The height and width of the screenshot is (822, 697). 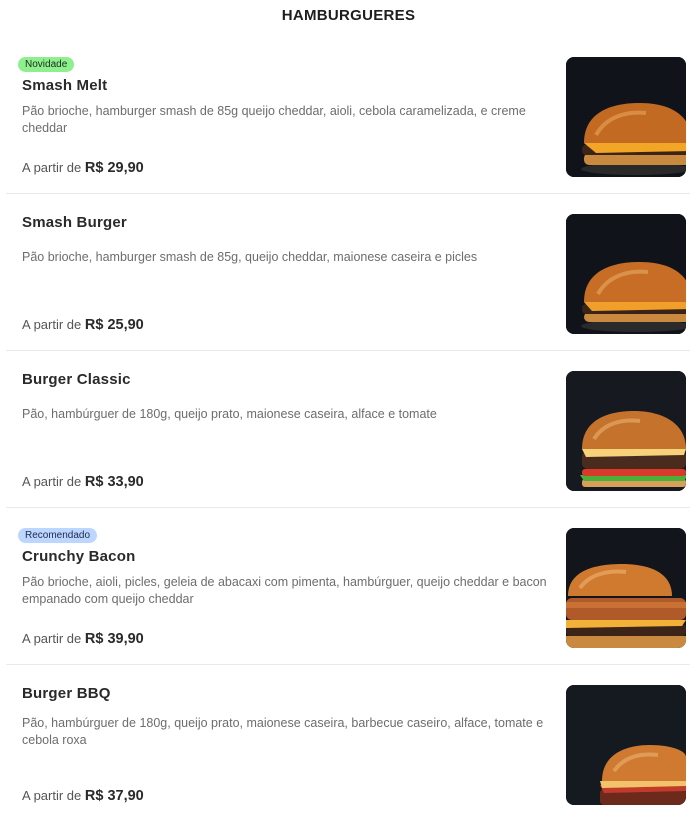 I want to click on section-title: HAMBURGUERES, so click(x=348, y=15).